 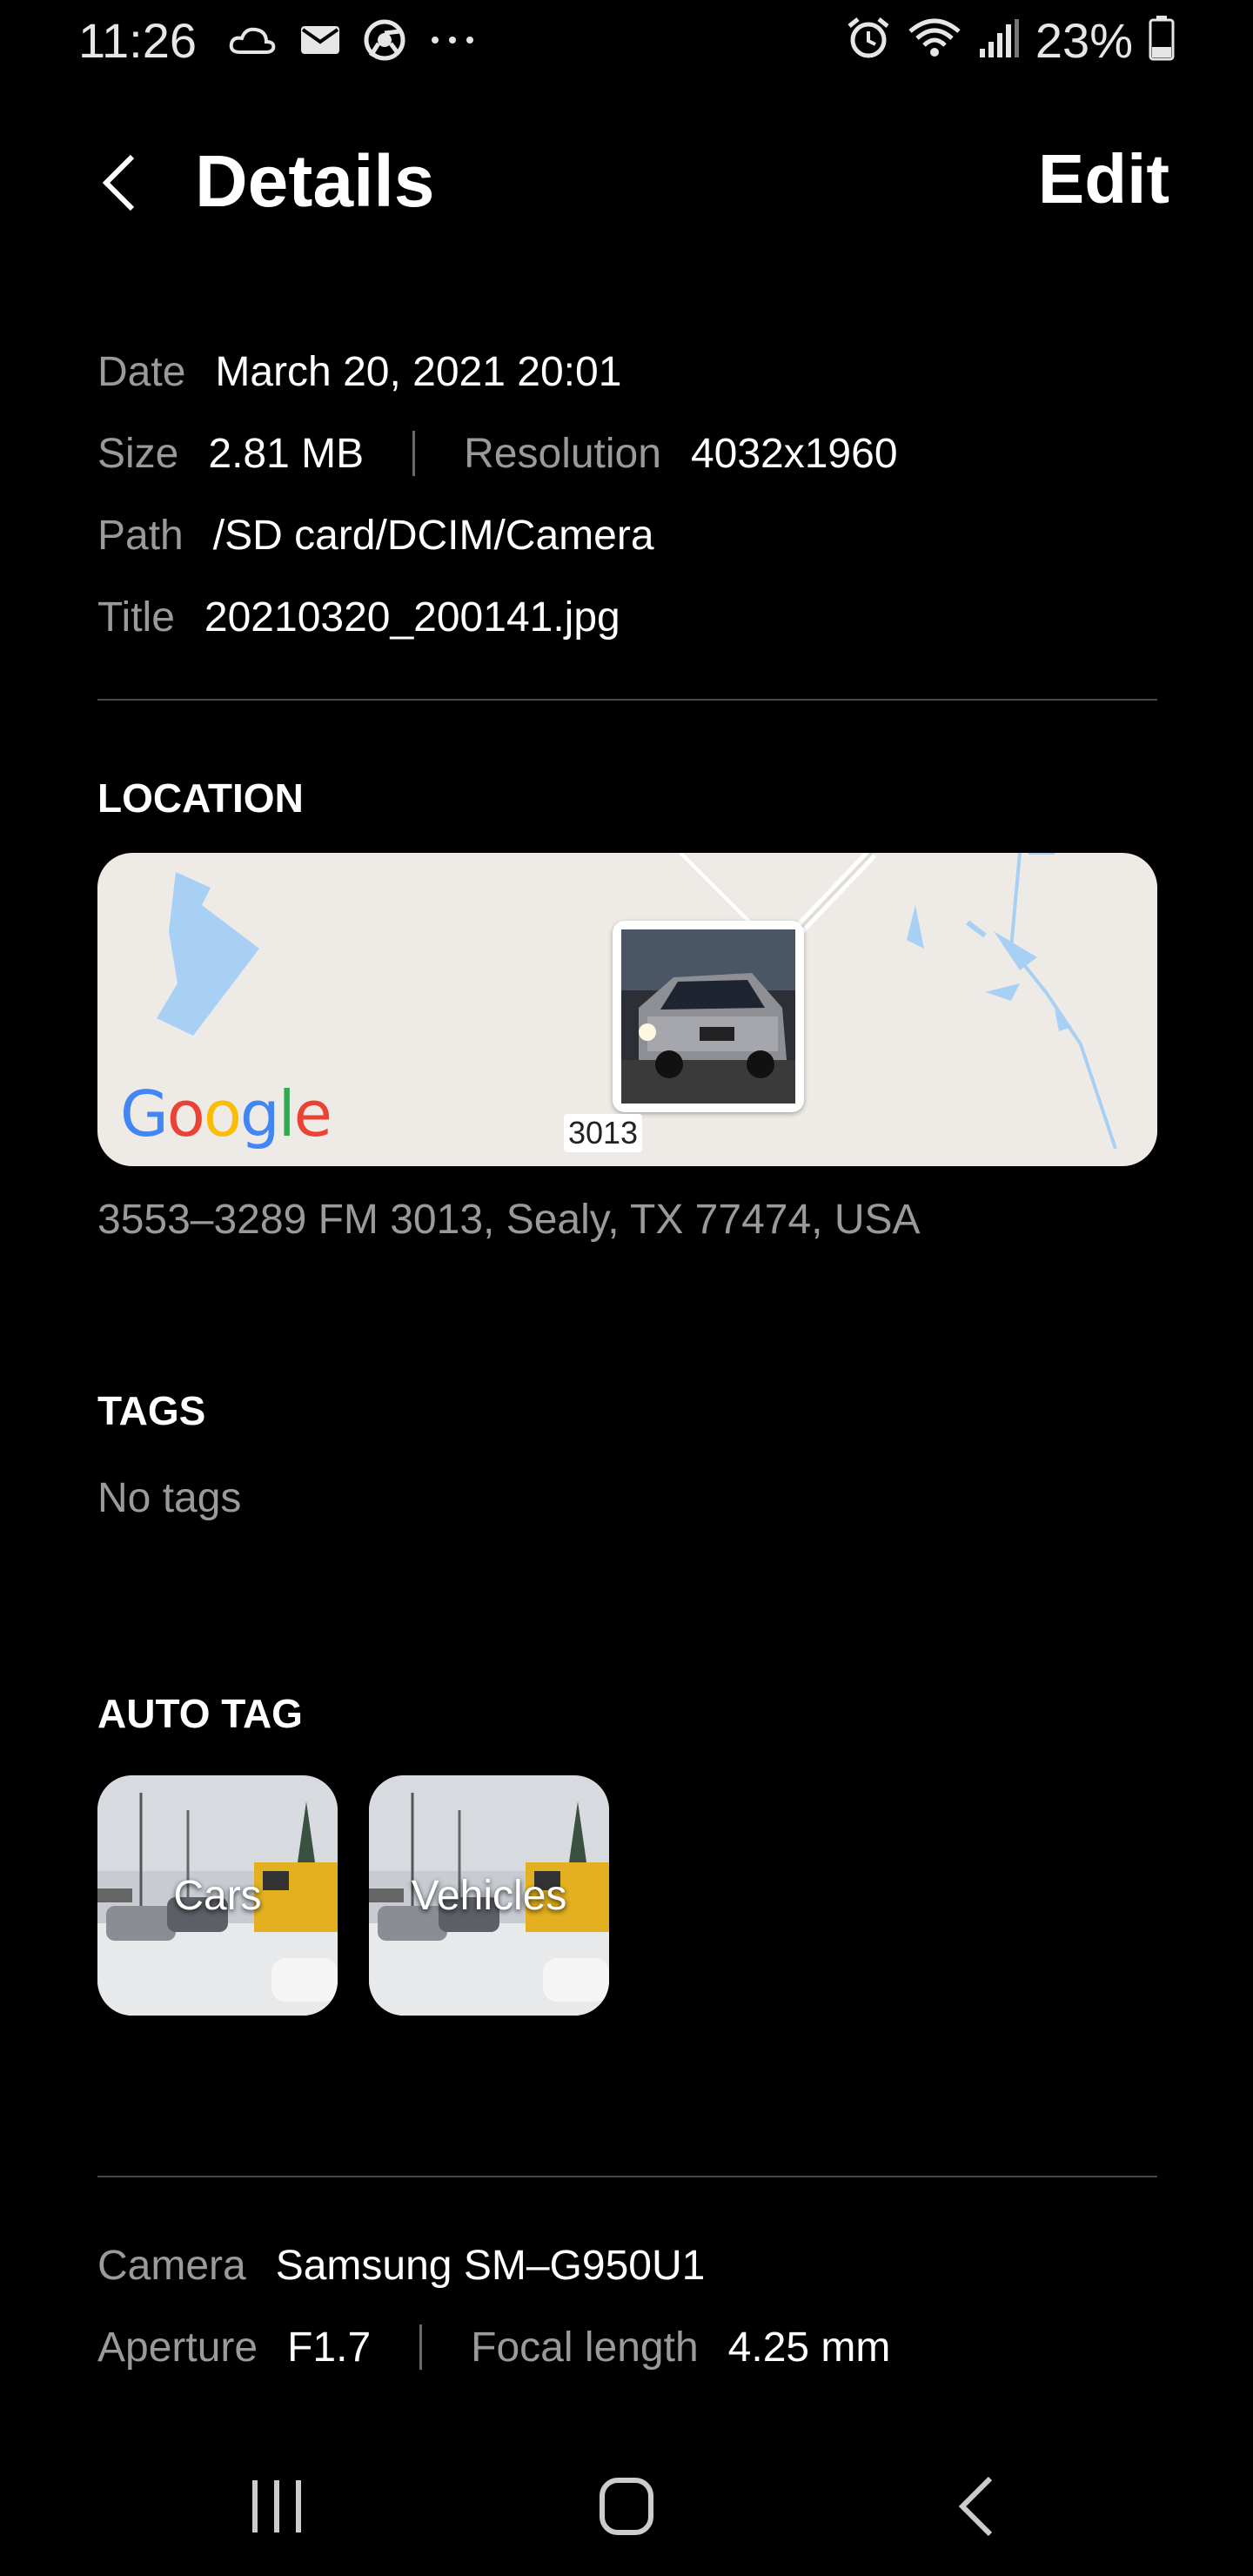 I want to click on cloud-icon, so click(x=252, y=43).